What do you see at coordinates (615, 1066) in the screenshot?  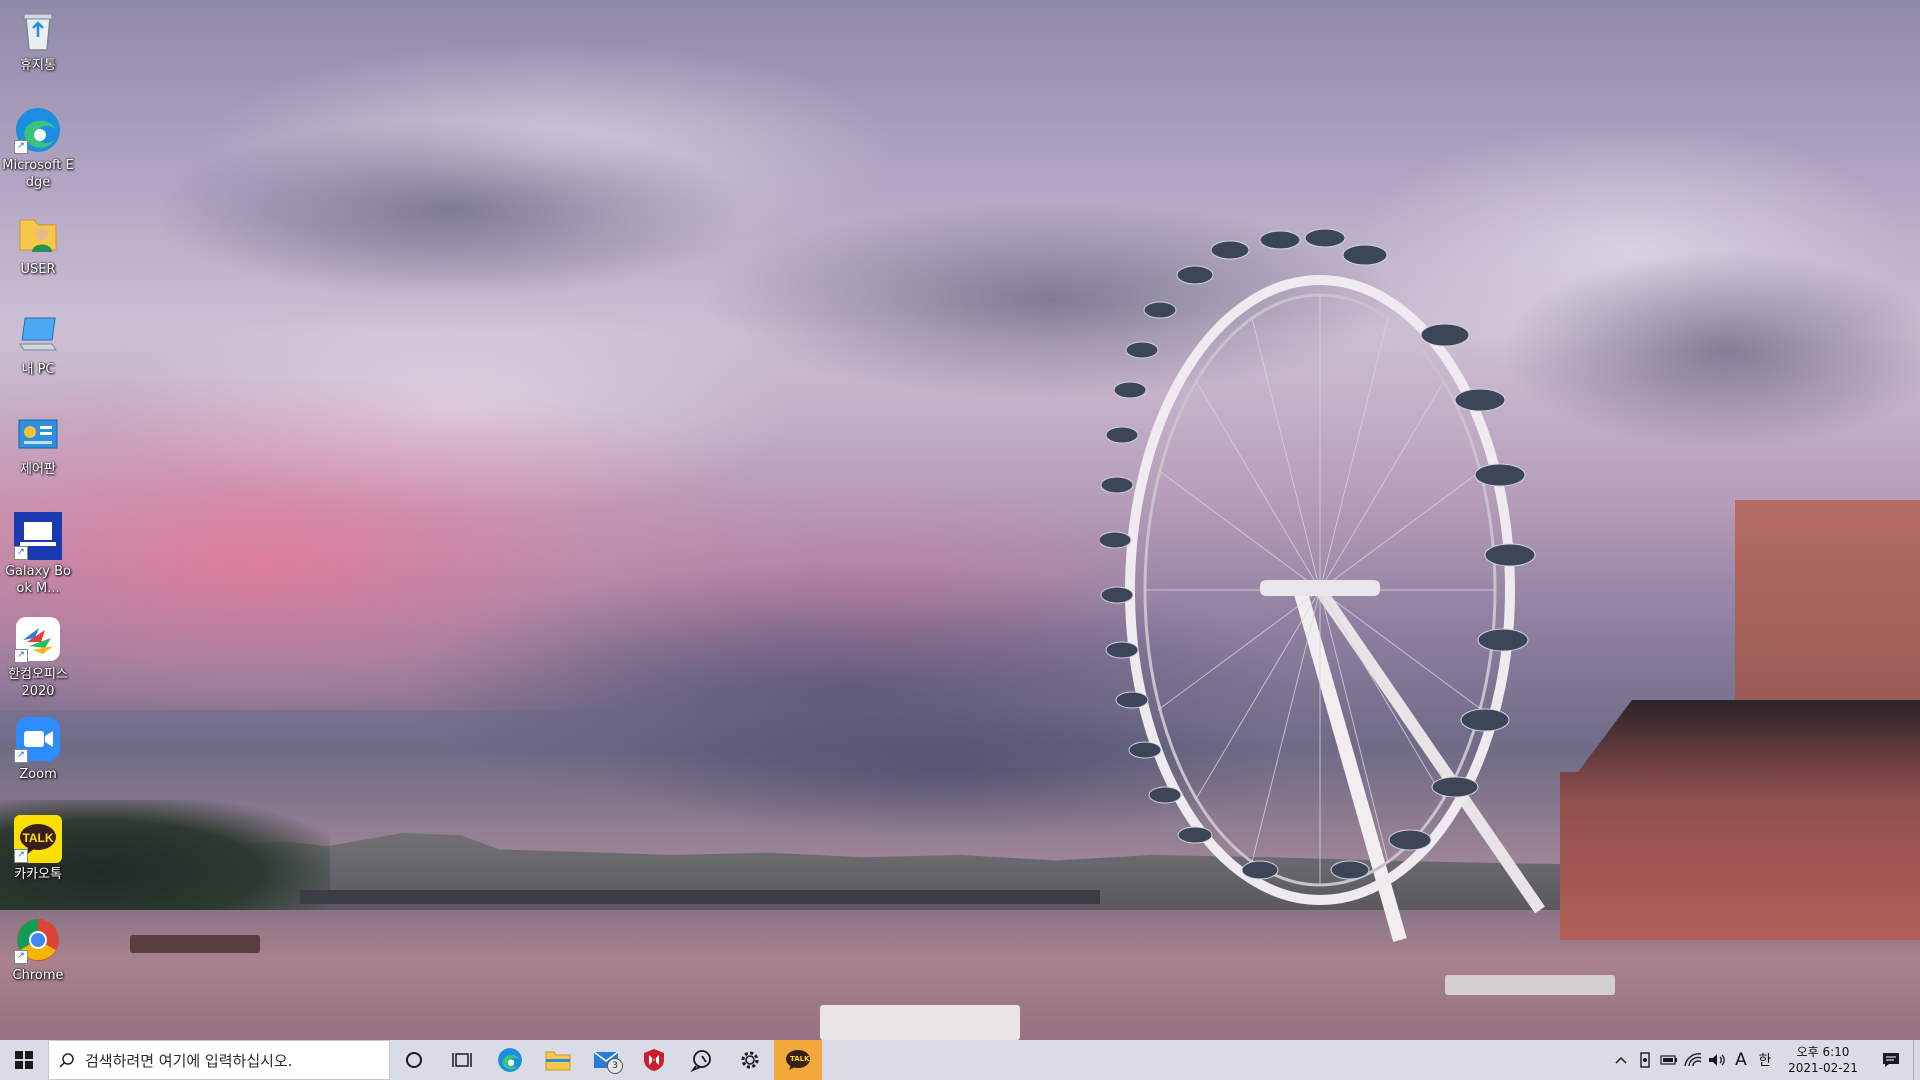 I see `mail-badge: 3` at bounding box center [615, 1066].